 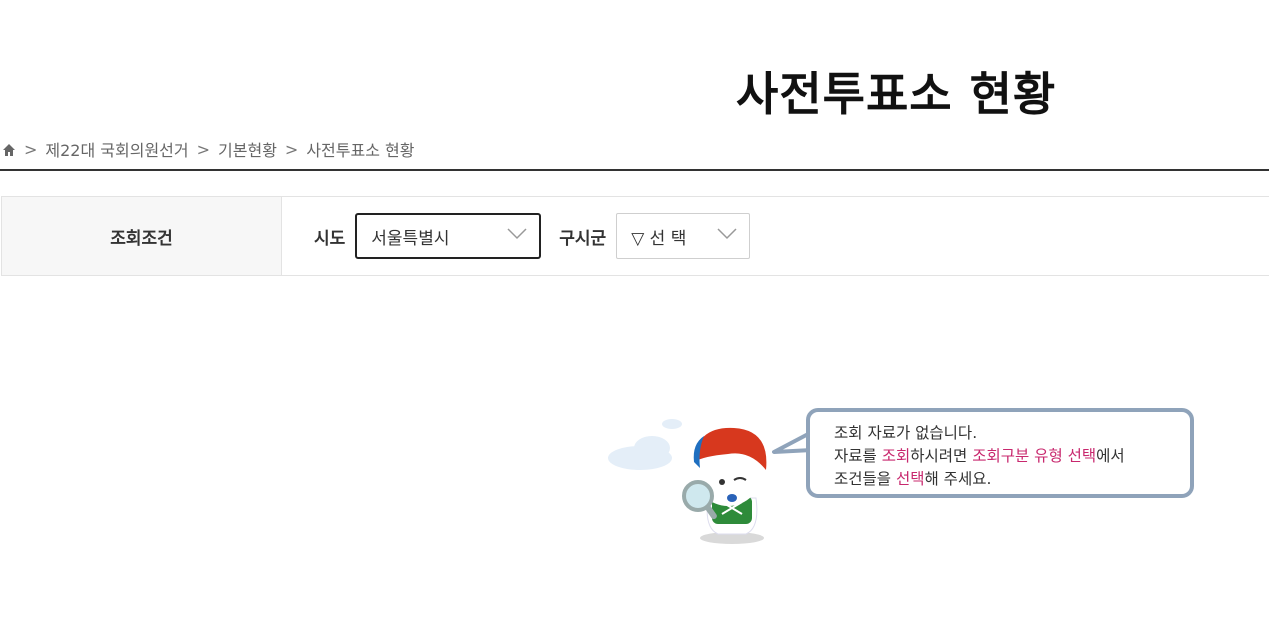 I want to click on sigungu-label: 구시군, so click(x=583, y=238).